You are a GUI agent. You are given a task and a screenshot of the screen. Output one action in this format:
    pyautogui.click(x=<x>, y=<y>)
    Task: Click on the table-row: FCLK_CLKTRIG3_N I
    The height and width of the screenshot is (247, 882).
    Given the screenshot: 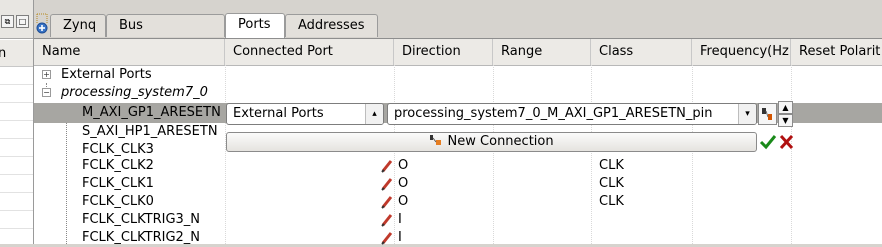 What is the action you would take?
    pyautogui.click(x=458, y=220)
    